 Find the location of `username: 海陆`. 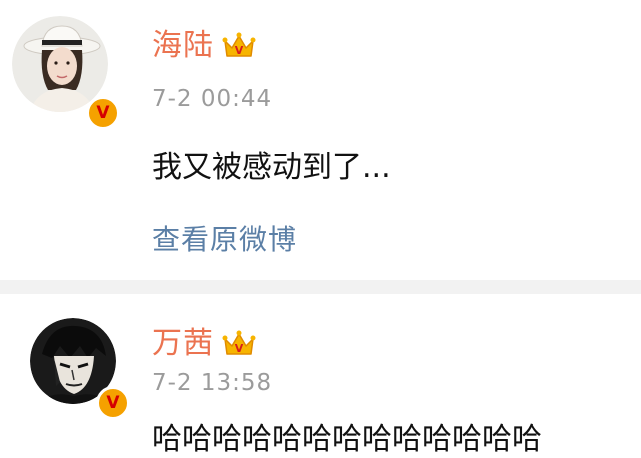

username: 海陆 is located at coordinates (183, 46).